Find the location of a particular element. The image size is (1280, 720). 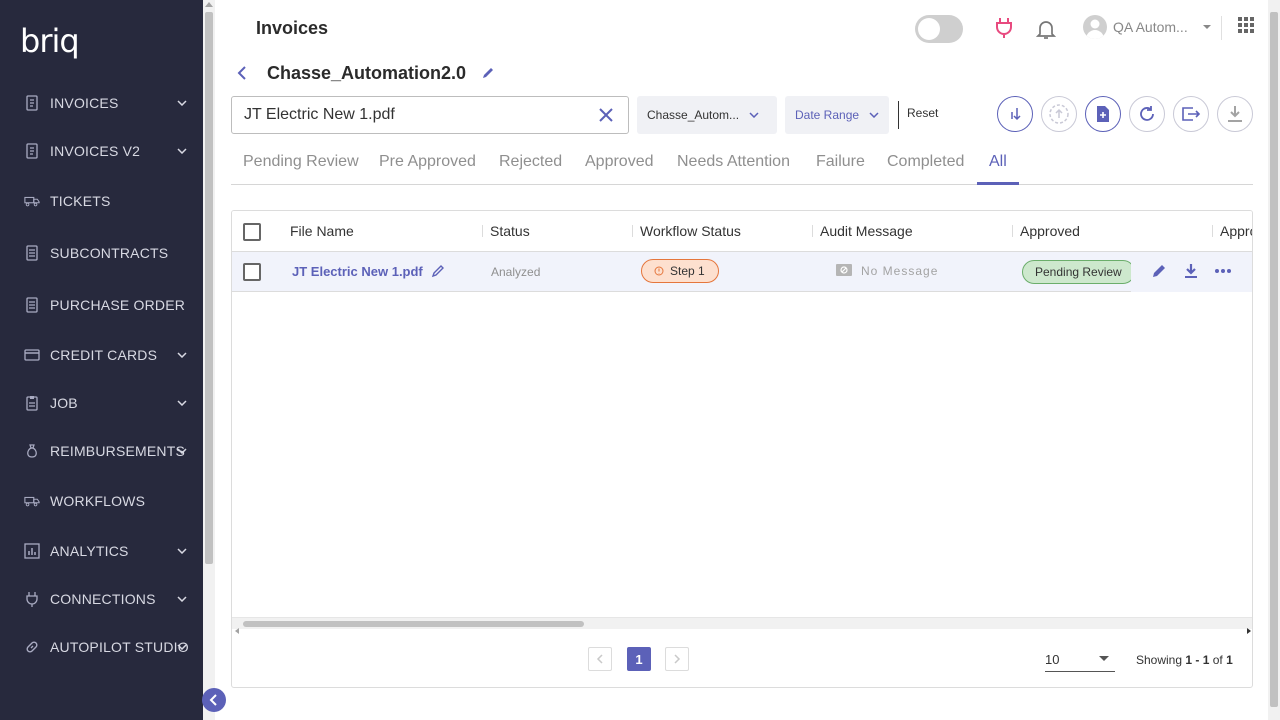

column-header-status: Status is located at coordinates (510, 231).